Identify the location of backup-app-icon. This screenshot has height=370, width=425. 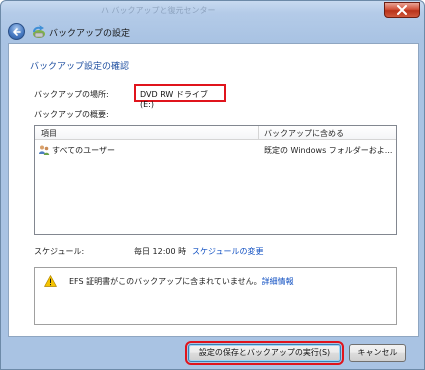
(39, 31).